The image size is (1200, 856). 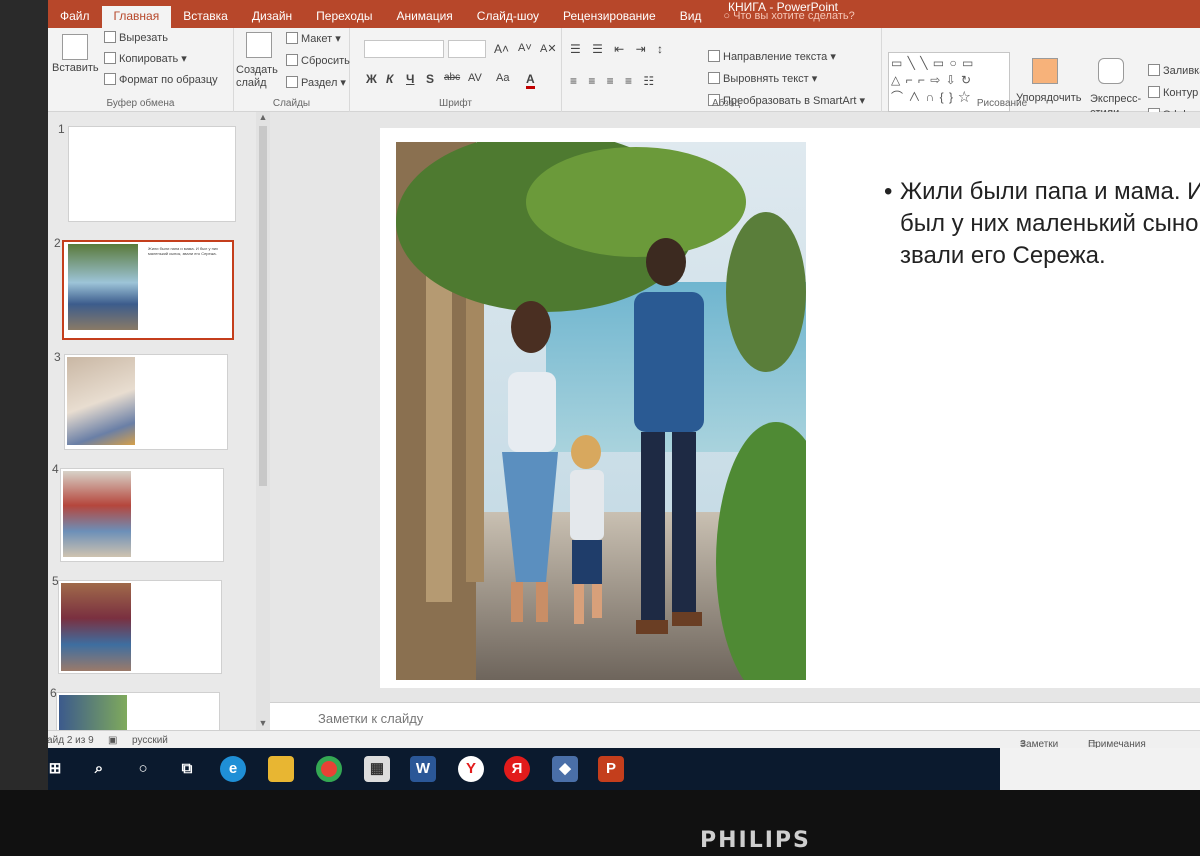 I want to click on align-buttons: ≡ ≡ ≡ ≡ ☷, so click(x=614, y=81).